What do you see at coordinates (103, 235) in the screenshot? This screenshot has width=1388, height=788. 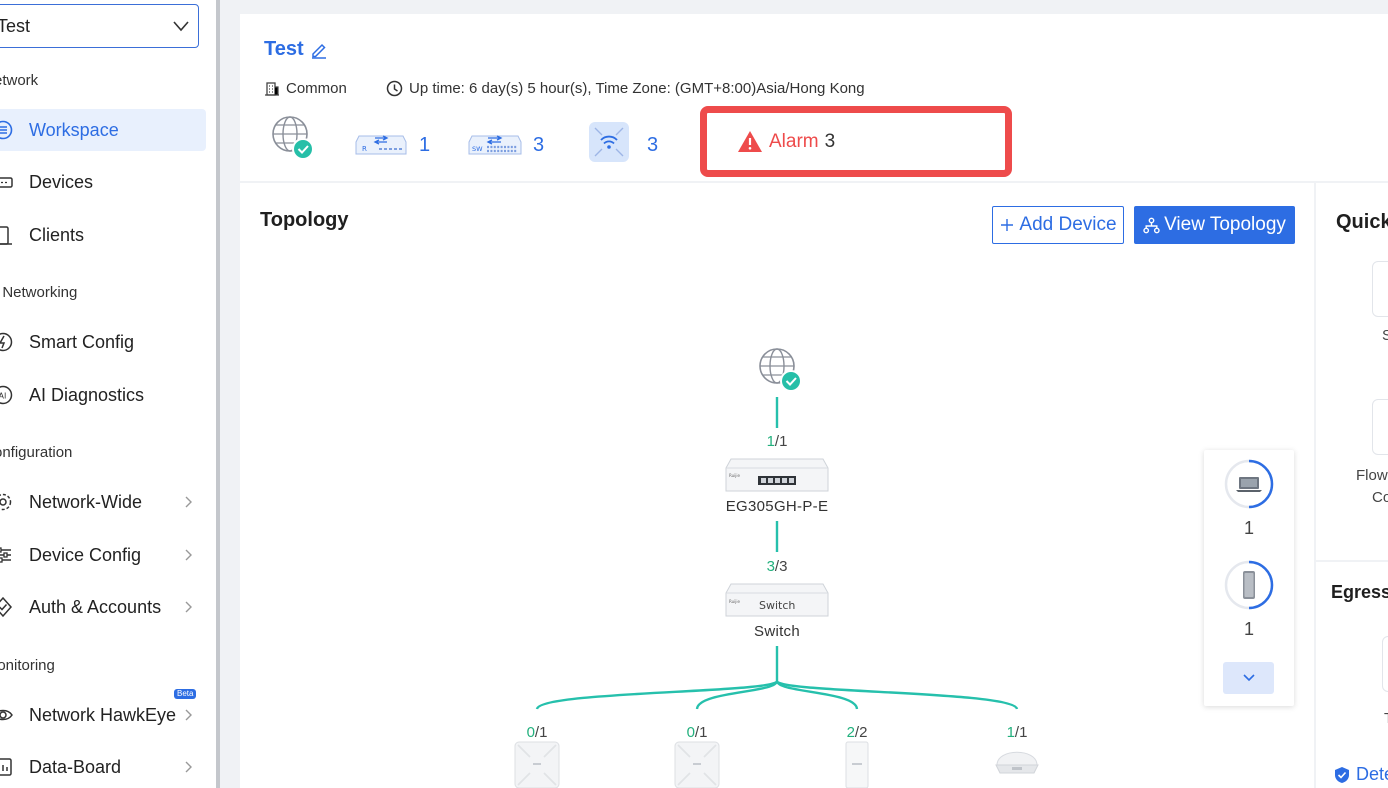 I see `sidebar-item-clients: Clients` at bounding box center [103, 235].